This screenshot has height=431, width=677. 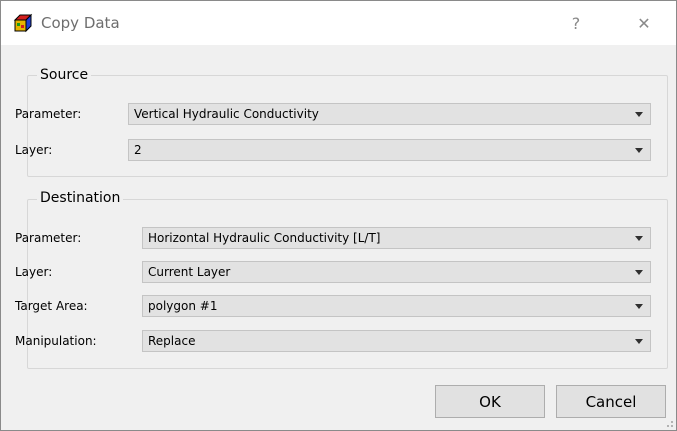 I want to click on help-icon: ?, so click(x=576, y=23).